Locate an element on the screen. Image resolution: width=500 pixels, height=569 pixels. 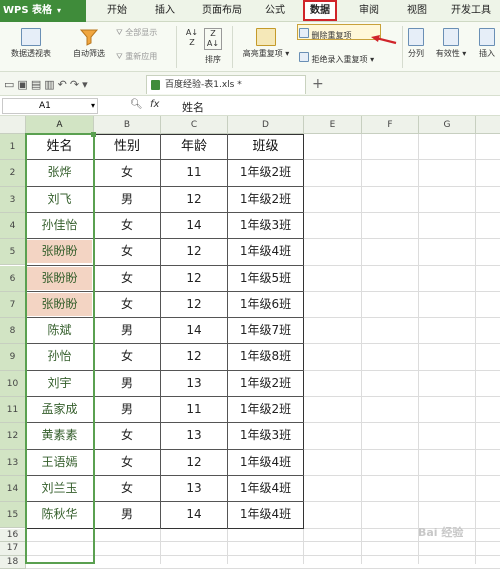
table-cell: 1年级6班 is located at coordinates (265, 304).